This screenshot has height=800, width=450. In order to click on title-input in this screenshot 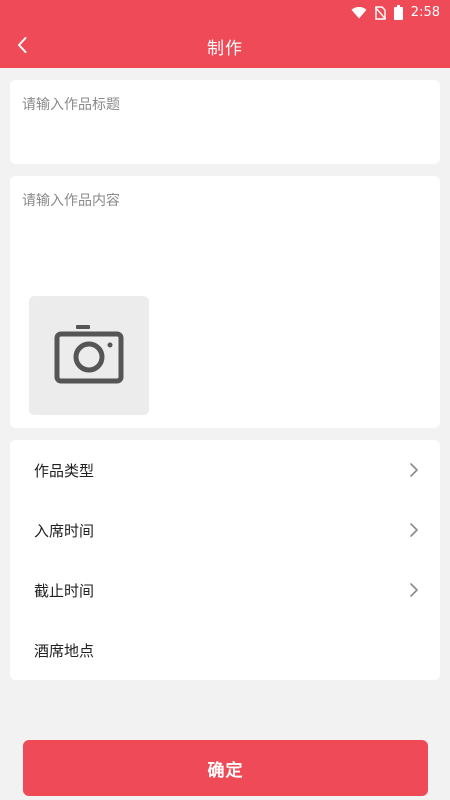, I will do `click(225, 122)`.